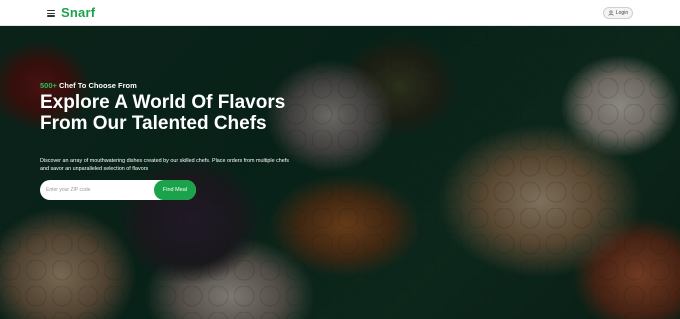 The image size is (680, 319). I want to click on find-meal-button: Find Meal, so click(175, 190).